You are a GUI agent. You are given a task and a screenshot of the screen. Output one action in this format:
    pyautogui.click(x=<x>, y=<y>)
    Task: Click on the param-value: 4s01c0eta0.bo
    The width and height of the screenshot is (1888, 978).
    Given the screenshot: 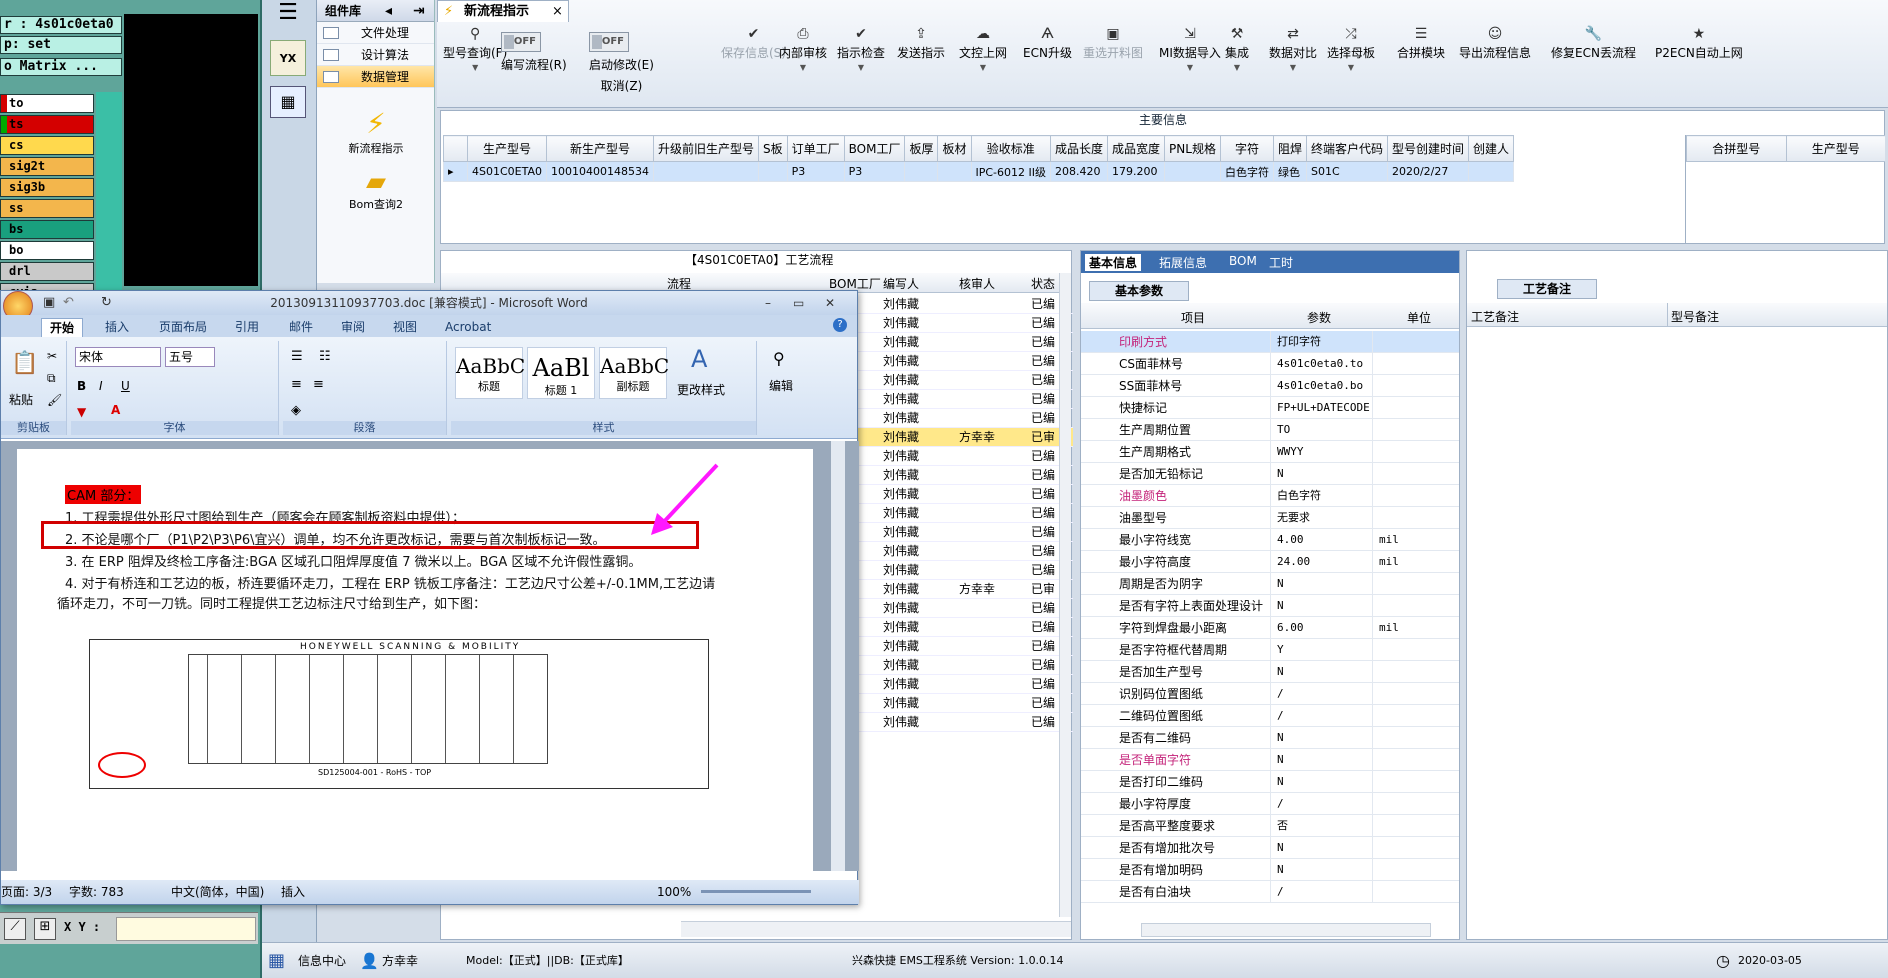 What is the action you would take?
    pyautogui.click(x=1323, y=386)
    